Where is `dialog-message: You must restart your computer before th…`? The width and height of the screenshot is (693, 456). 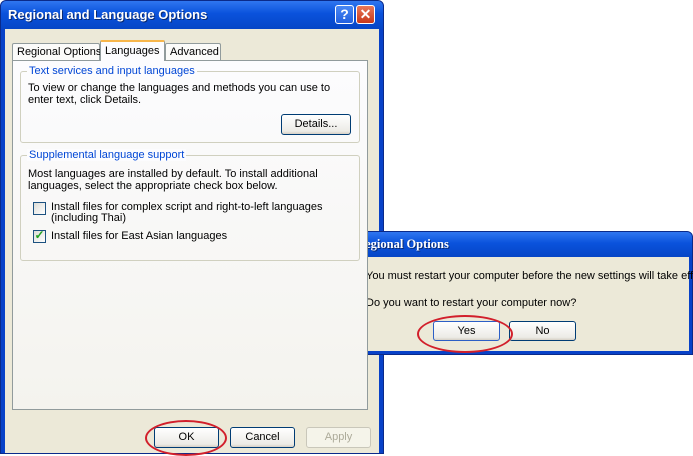 dialog-message: You must restart your computer before th… is located at coordinates (529, 276).